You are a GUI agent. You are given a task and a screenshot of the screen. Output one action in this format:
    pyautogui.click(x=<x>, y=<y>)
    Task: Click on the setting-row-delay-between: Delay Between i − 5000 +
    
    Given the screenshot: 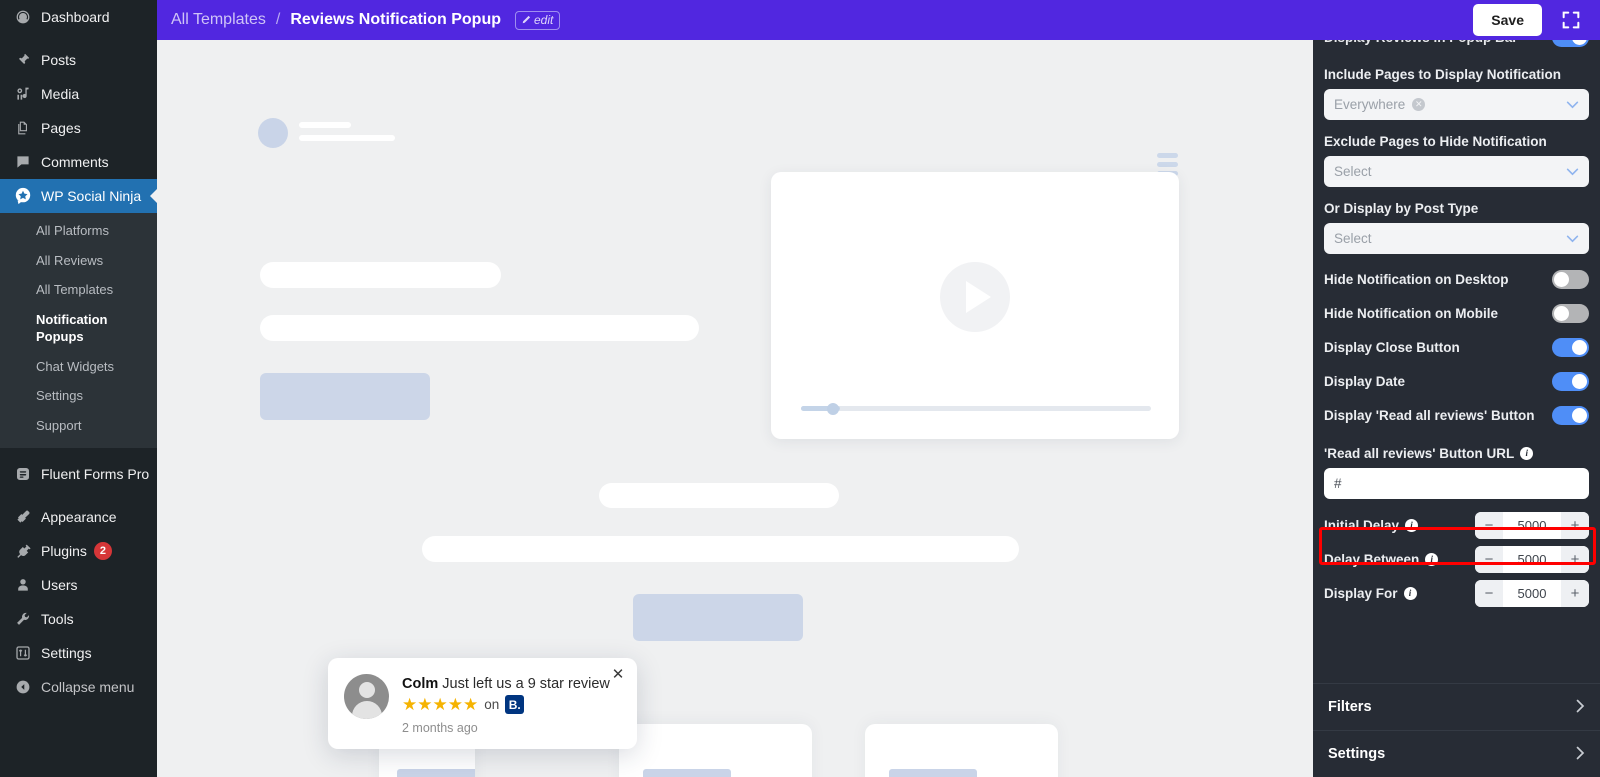 What is the action you would take?
    pyautogui.click(x=1456, y=559)
    